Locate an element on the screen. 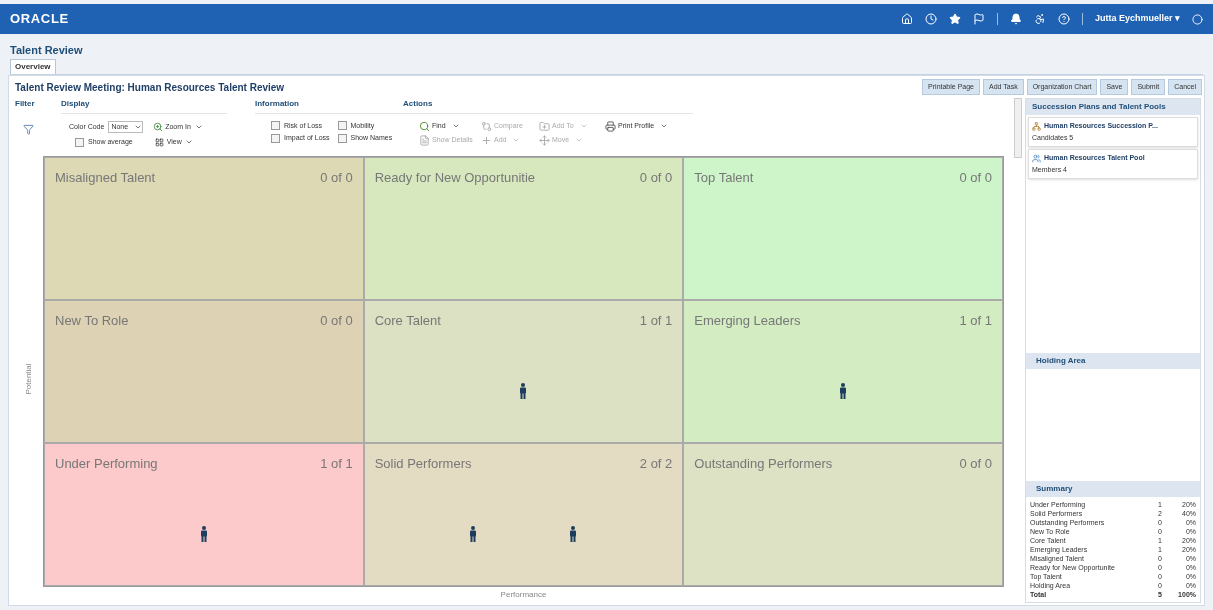  section-heading: Filter is located at coordinates (25, 103).